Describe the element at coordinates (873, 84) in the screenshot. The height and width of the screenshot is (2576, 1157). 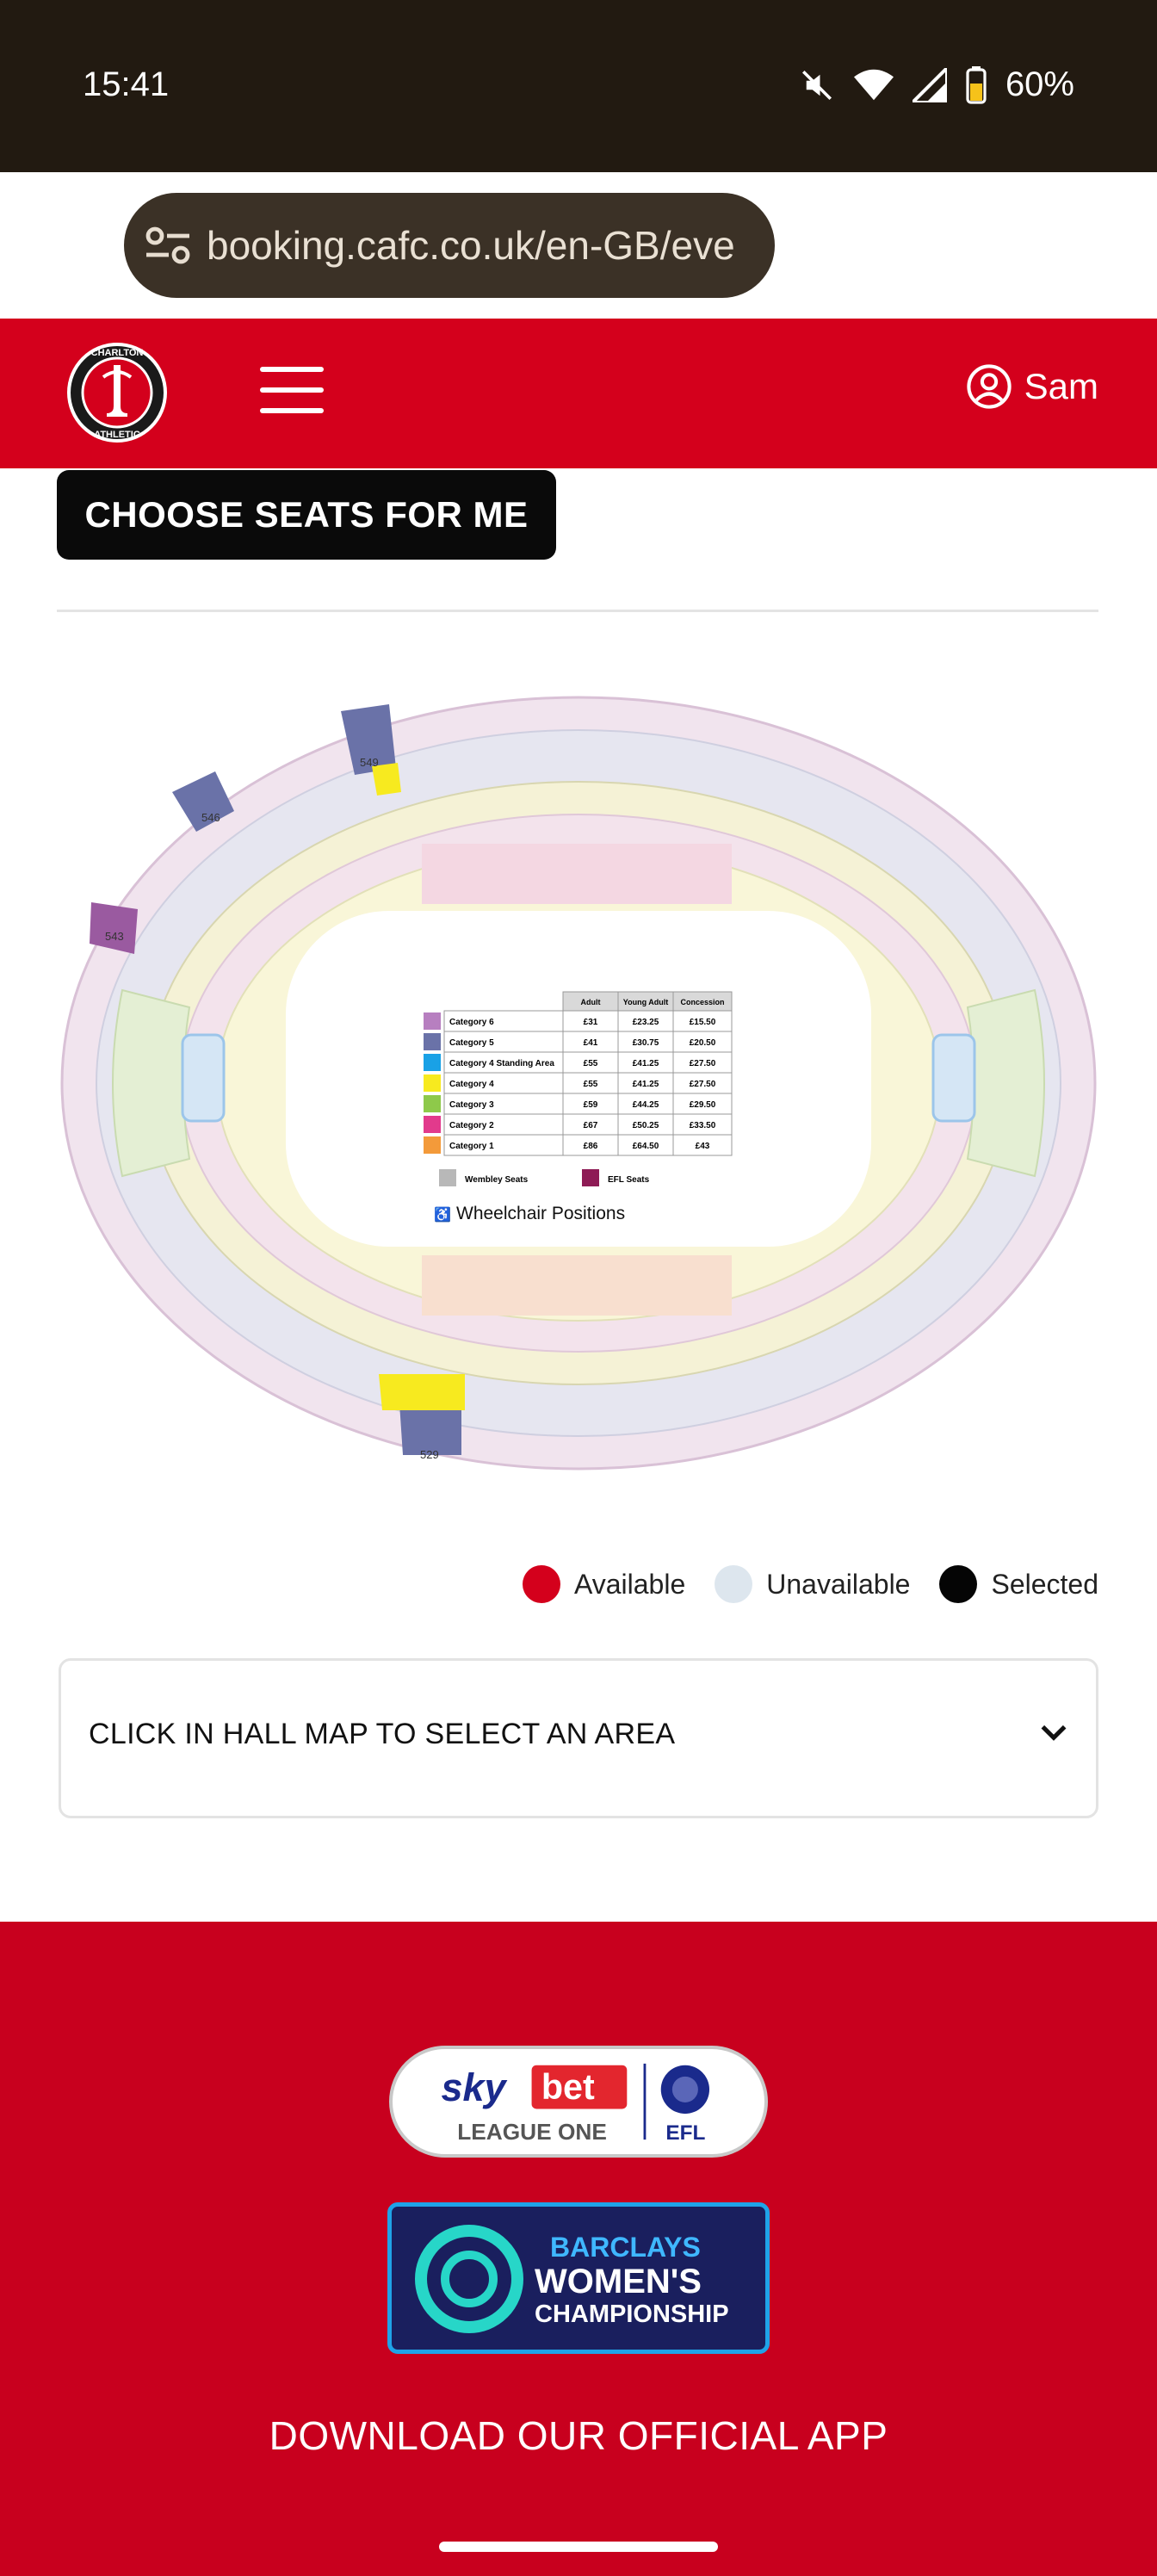
I see `wifi-icon` at that location.